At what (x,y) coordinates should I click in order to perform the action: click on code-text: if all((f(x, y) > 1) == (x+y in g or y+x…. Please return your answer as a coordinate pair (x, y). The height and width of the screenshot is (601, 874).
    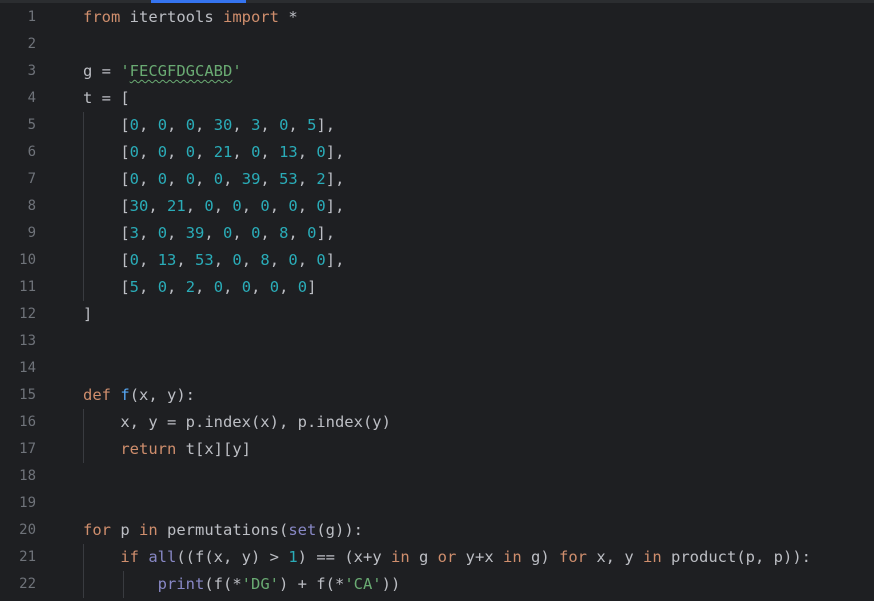
    Looking at the image, I should click on (447, 557).